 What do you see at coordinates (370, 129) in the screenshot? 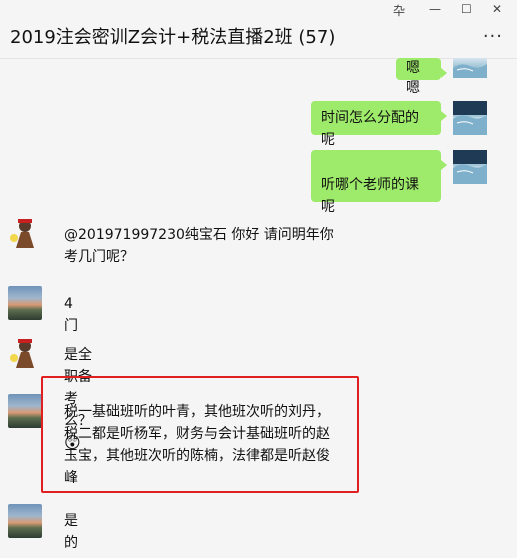
I see `message-text: 时间怎么分配的呢` at bounding box center [370, 129].